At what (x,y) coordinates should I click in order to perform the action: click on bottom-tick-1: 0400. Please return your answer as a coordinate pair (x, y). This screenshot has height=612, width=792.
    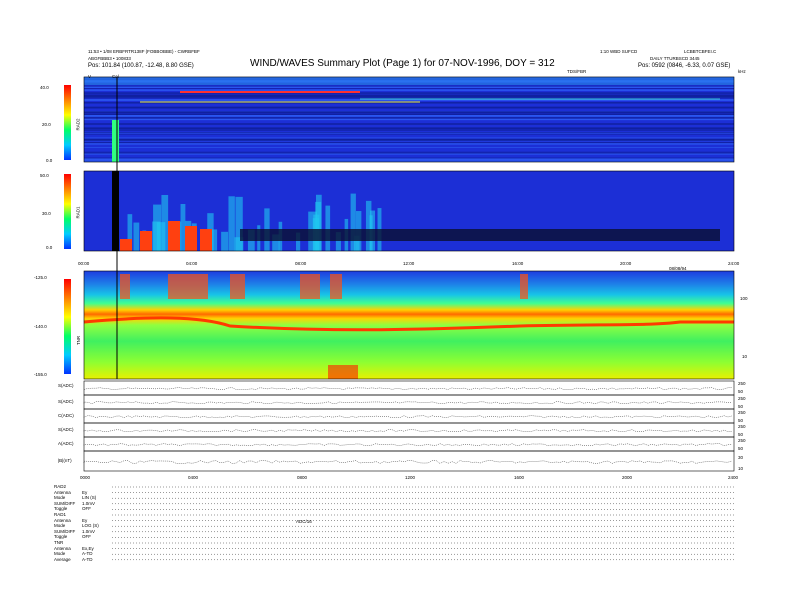
    Looking at the image, I should click on (193, 477).